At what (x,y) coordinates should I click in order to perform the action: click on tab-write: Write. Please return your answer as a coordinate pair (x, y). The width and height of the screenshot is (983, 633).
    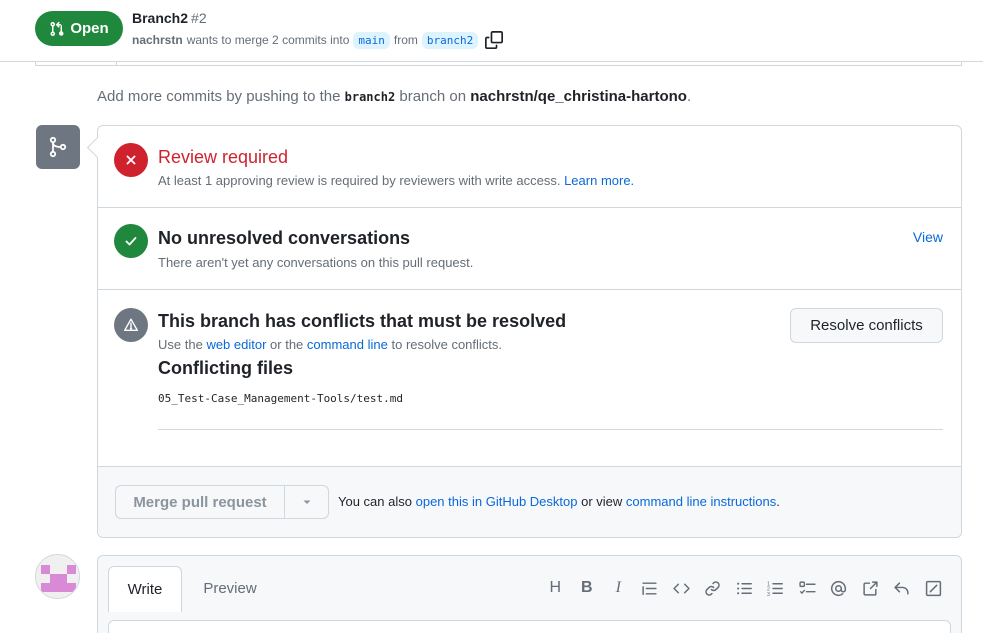
    Looking at the image, I should click on (145, 589).